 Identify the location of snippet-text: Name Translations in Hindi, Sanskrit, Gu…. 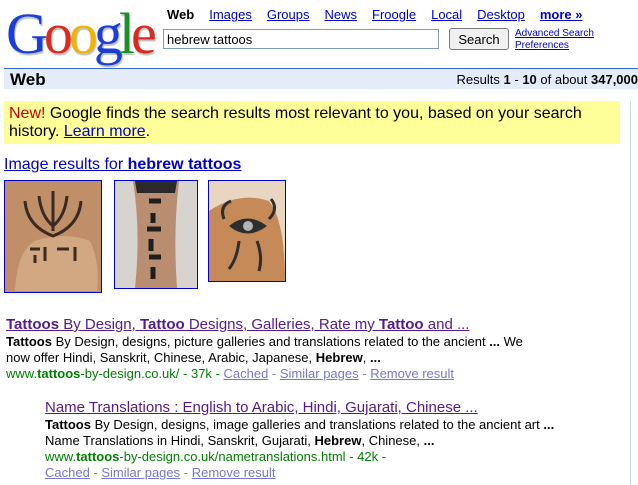
(180, 440).